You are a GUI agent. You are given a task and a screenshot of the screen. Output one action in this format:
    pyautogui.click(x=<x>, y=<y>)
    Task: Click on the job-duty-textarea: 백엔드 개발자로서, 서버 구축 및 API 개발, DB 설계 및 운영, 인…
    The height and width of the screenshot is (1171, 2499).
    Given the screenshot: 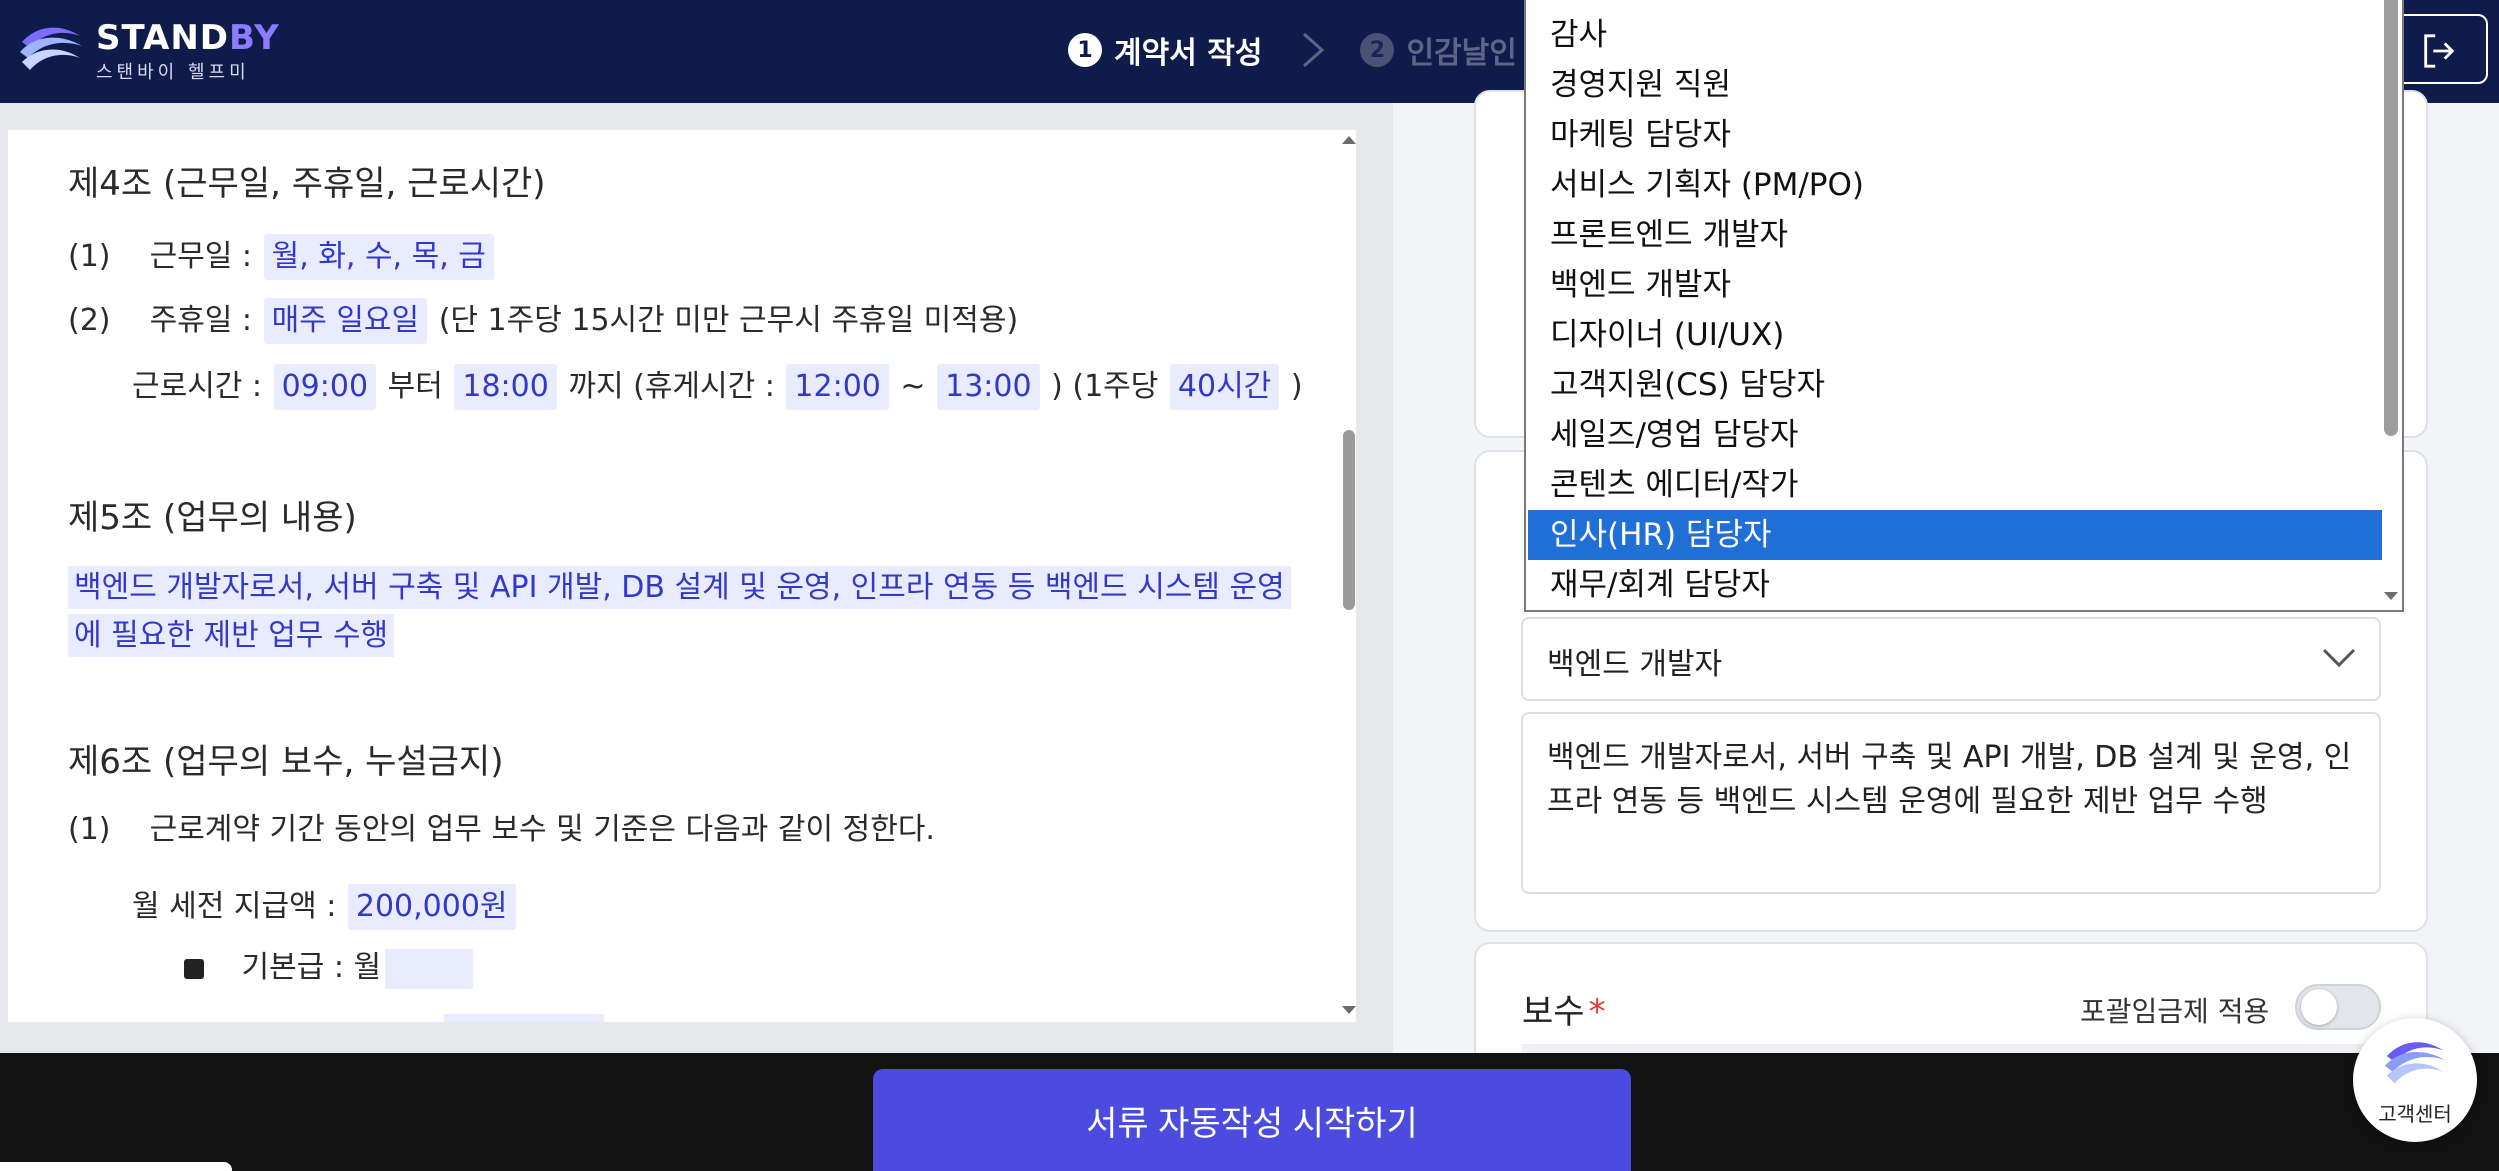 What is the action you would take?
    pyautogui.click(x=1951, y=803)
    